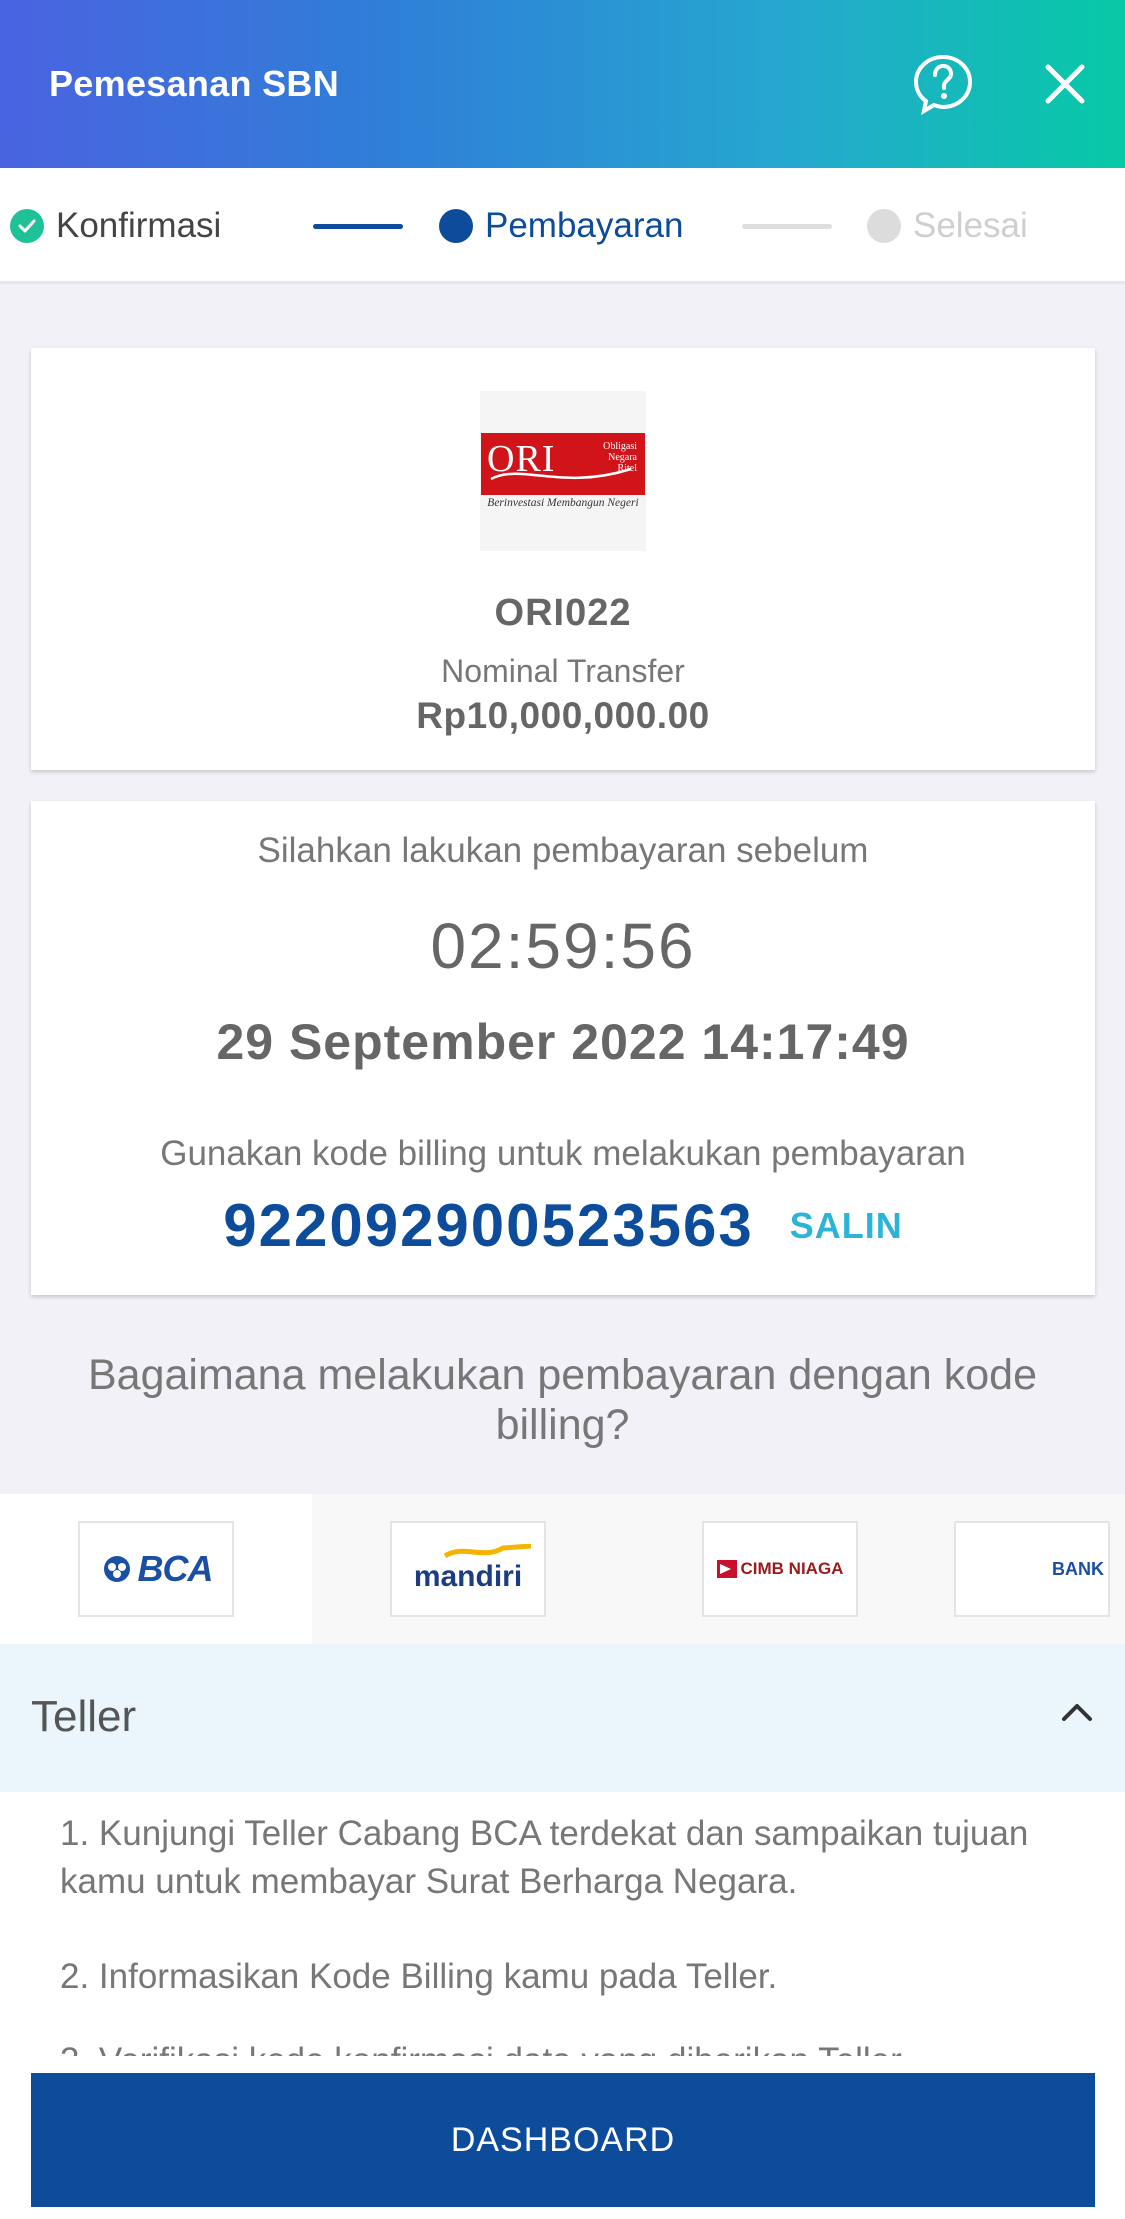 The height and width of the screenshot is (2219, 1125). I want to click on teller-accordion-header: Teller, so click(562, 1719).